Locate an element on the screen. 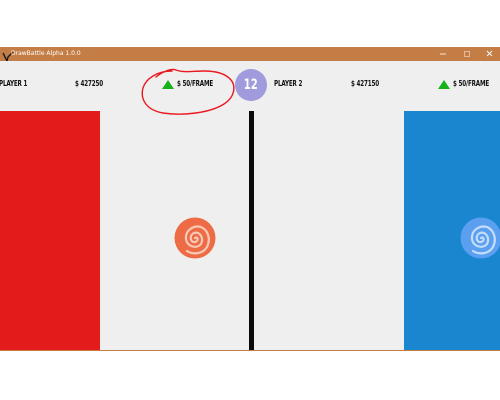  minimize-button is located at coordinates (443, 54).